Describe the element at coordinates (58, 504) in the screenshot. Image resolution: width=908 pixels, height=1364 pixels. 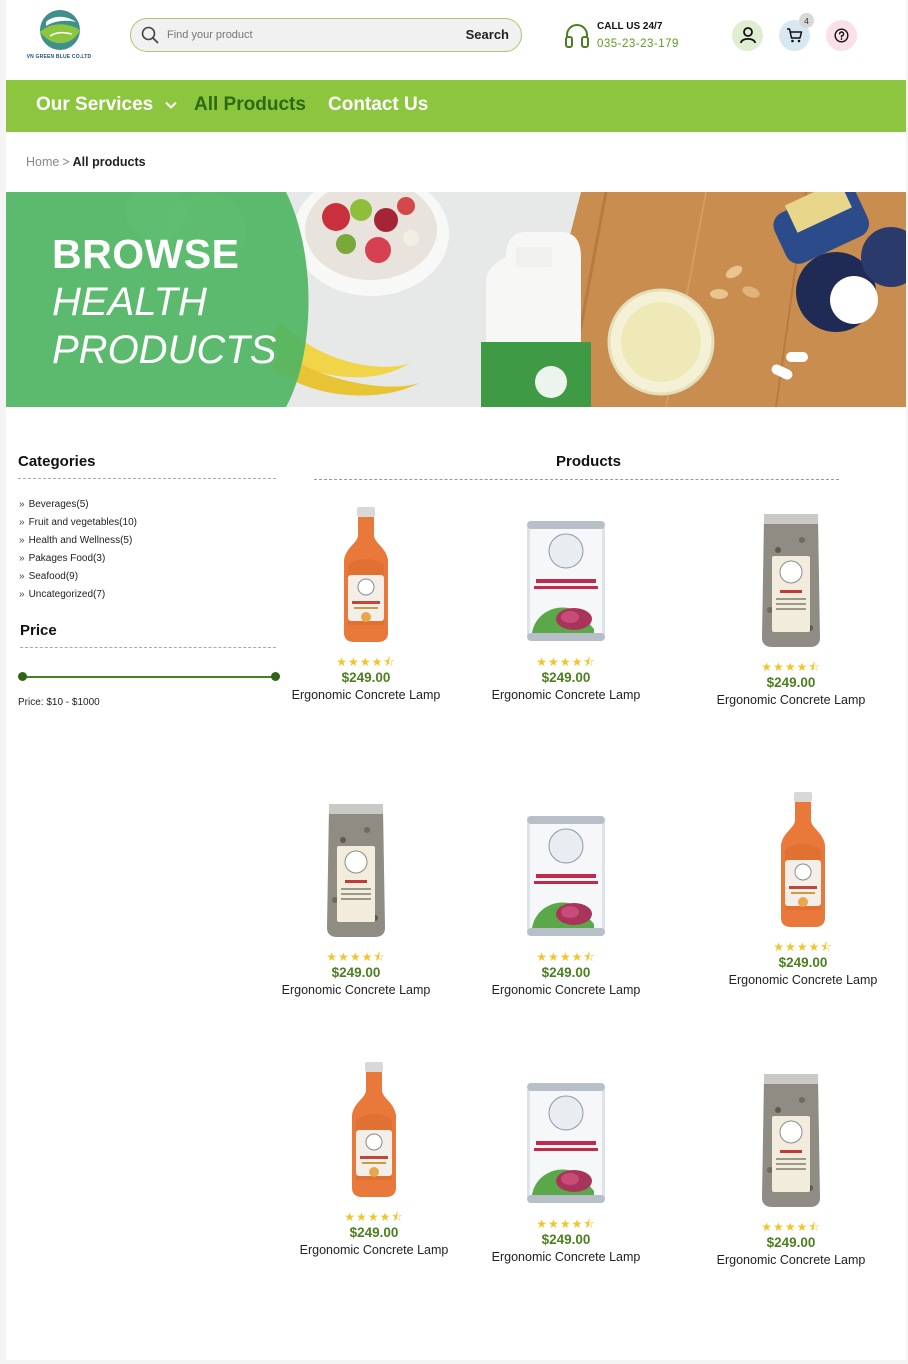
I see `category-label: Beverages(5)` at that location.